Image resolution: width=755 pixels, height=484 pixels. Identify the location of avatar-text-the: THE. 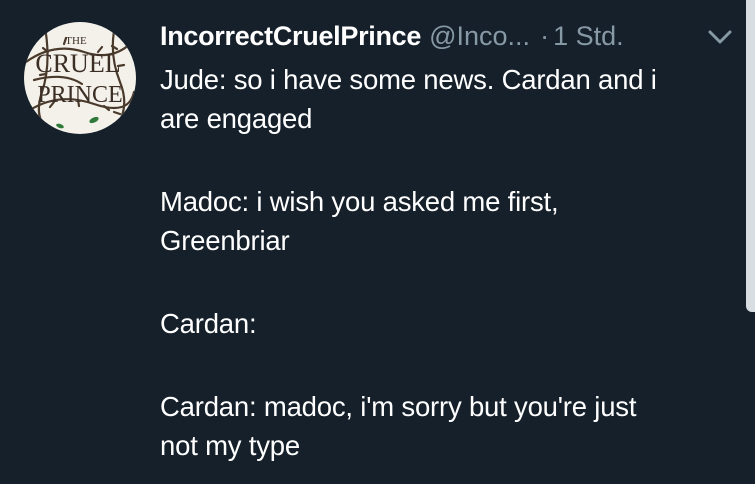
(76, 41).